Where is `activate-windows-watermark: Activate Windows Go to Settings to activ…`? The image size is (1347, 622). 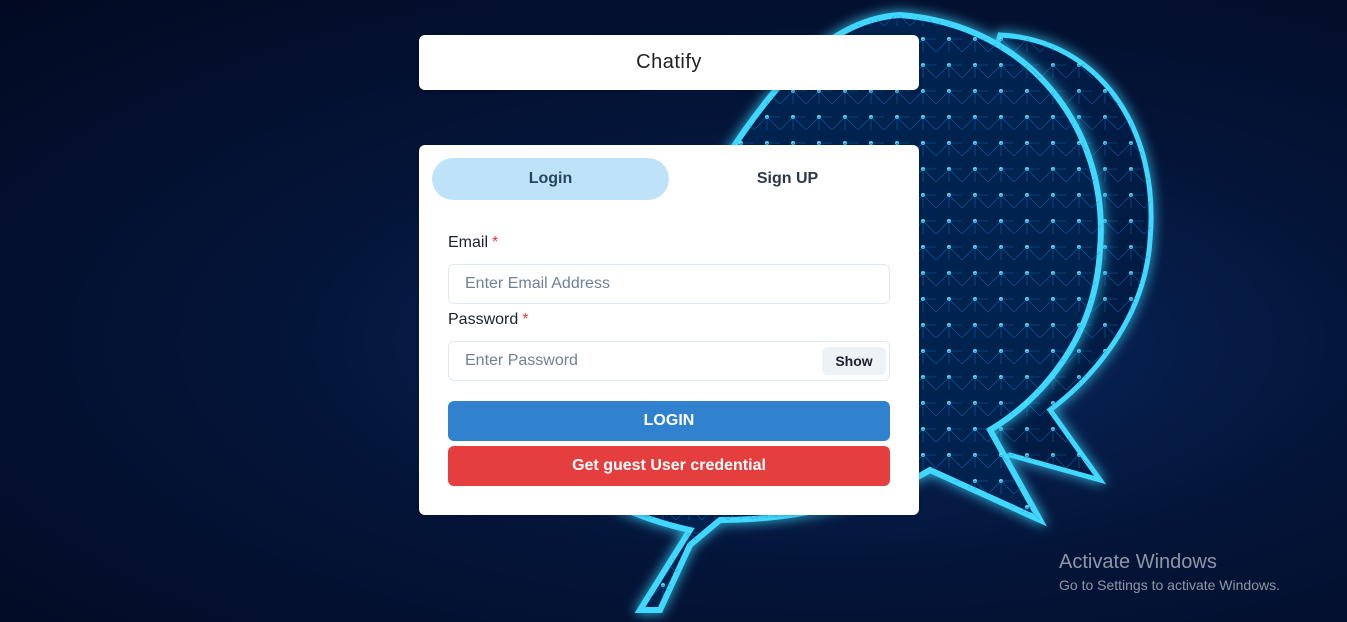
activate-windows-watermark: Activate Windows Go to Settings to activ… is located at coordinates (1169, 572).